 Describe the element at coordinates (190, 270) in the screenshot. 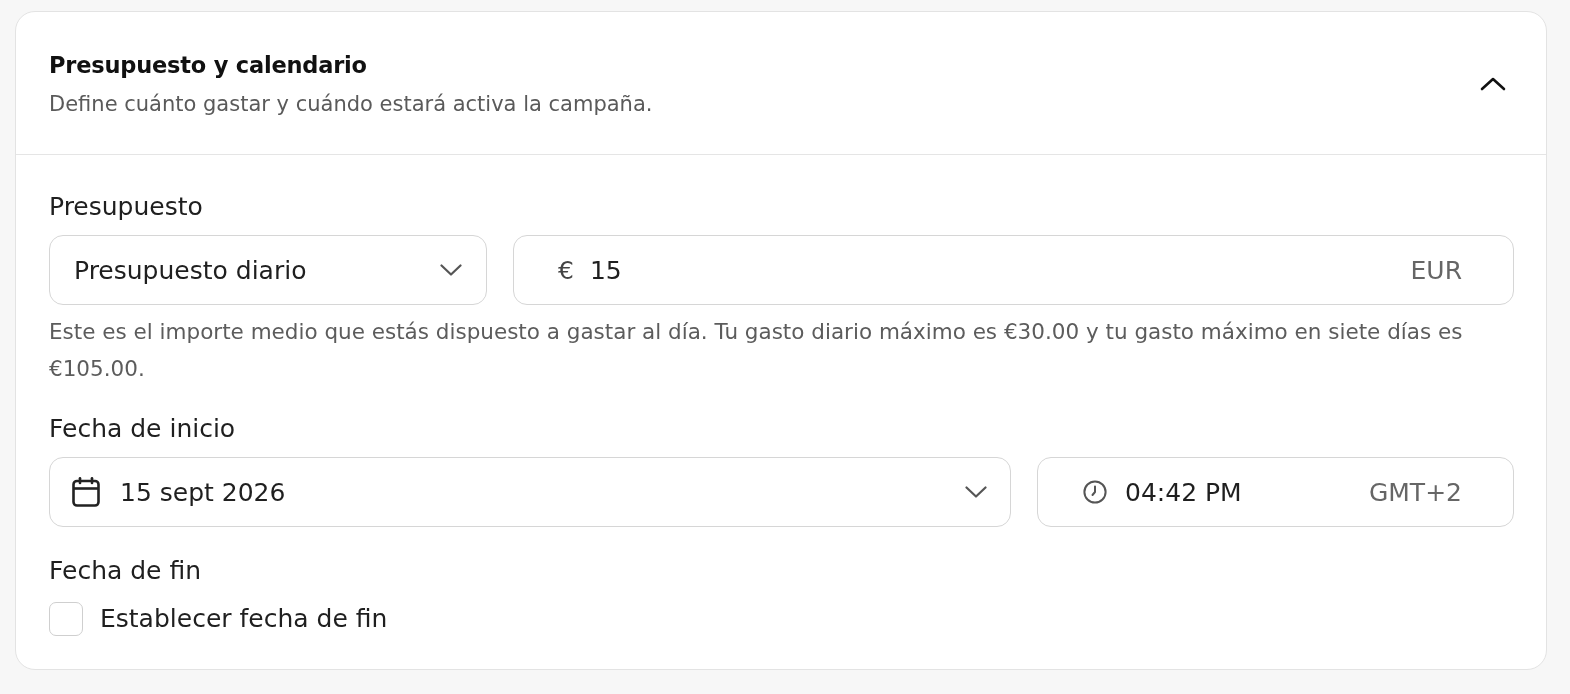

I see `select-value: Presupuesto diario` at that location.